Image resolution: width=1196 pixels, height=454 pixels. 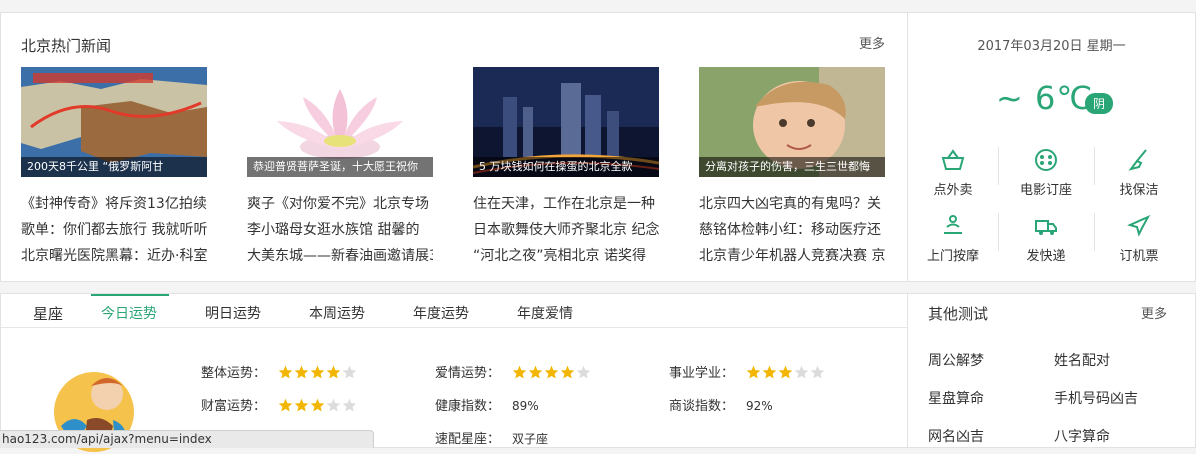 I want to click on news-caption: 恭迎普贤菩萨圣诞，十大愿王祝你, so click(x=340, y=167).